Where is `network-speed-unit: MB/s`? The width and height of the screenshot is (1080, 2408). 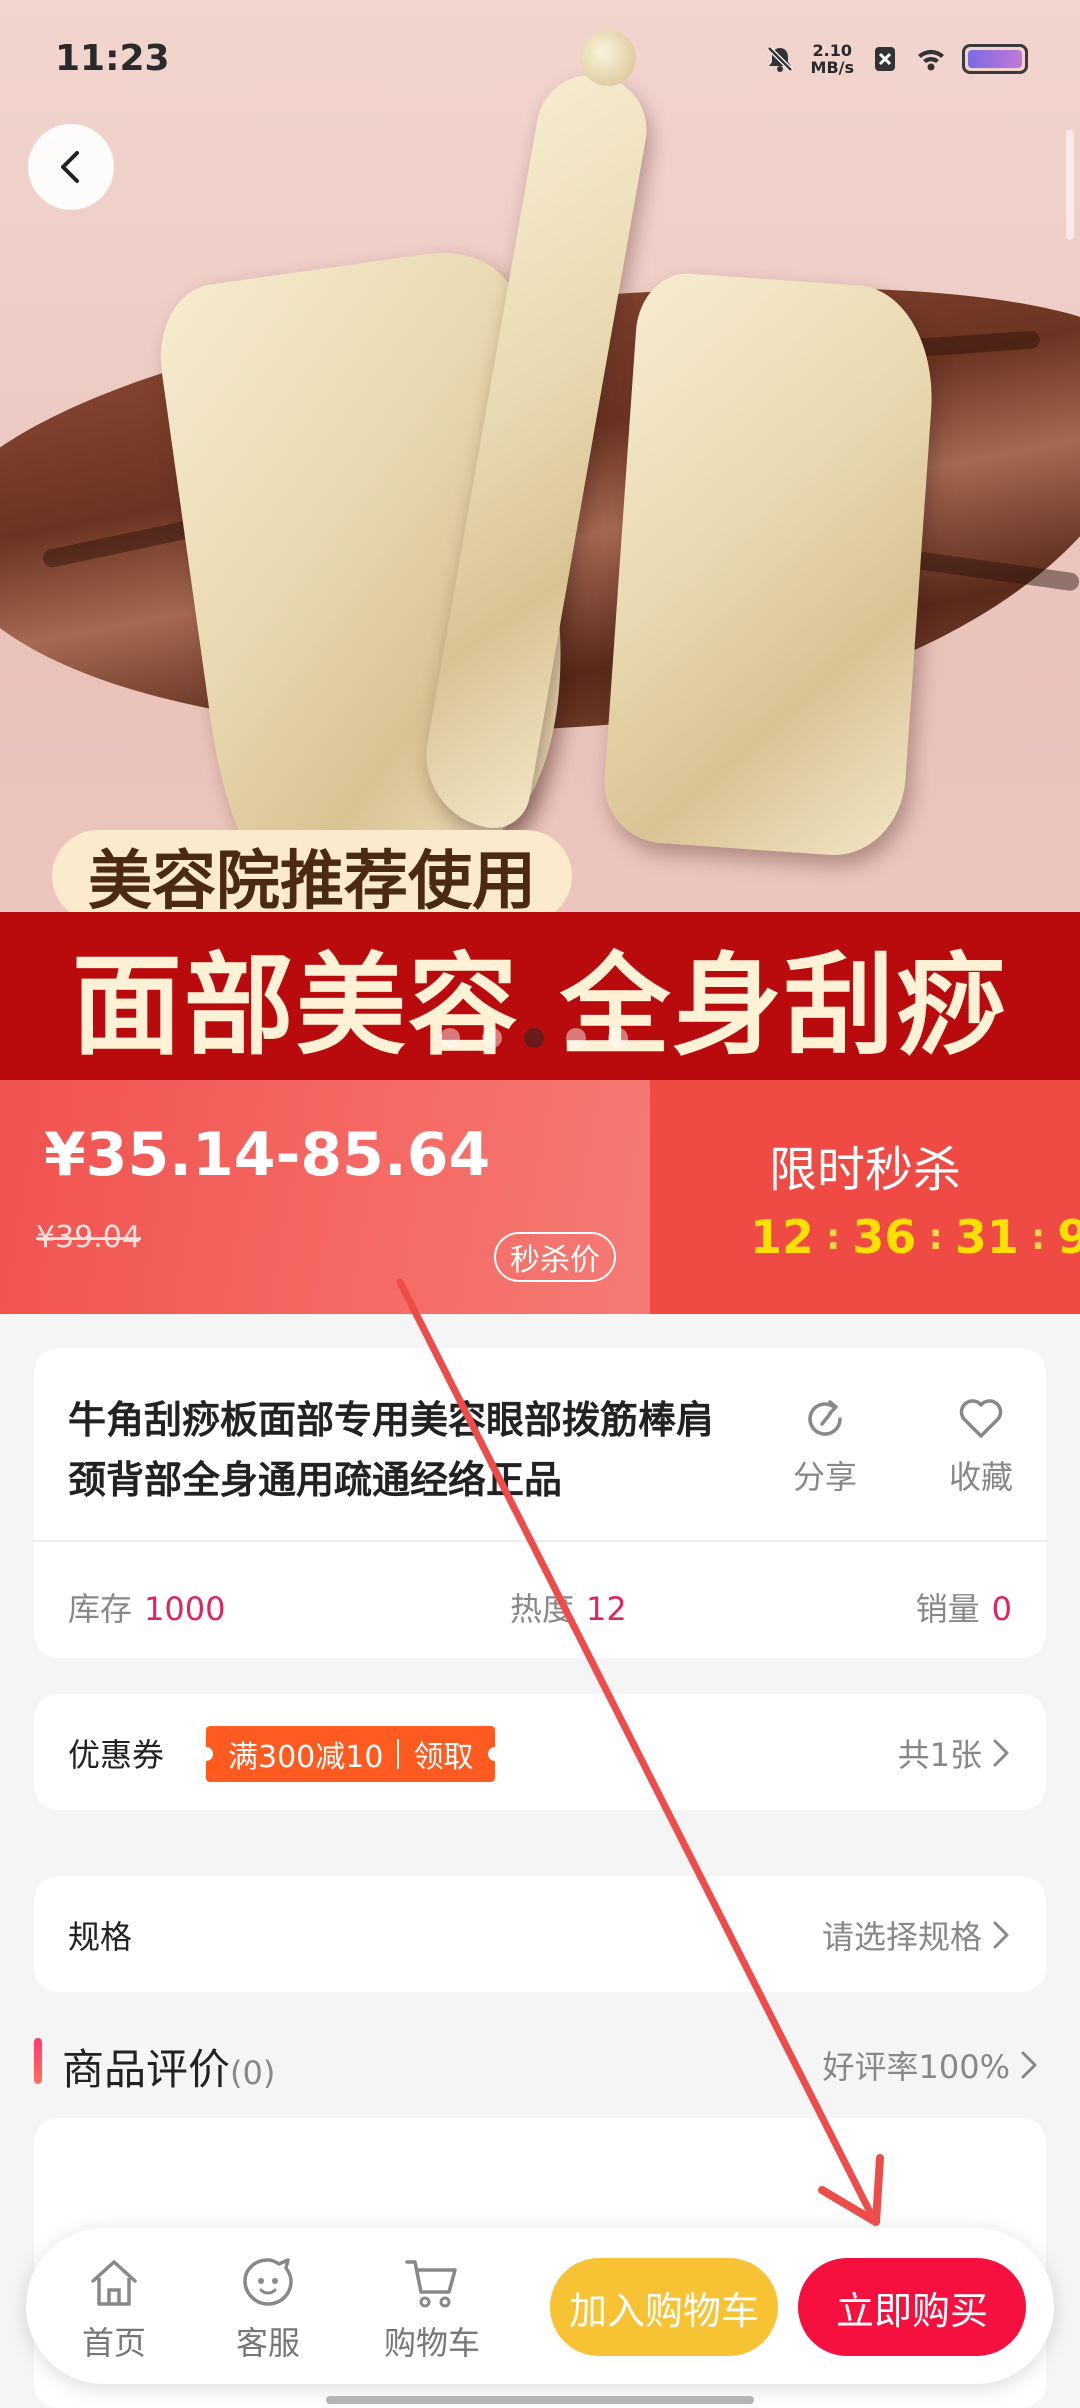
network-speed-unit: MB/s is located at coordinates (832, 67).